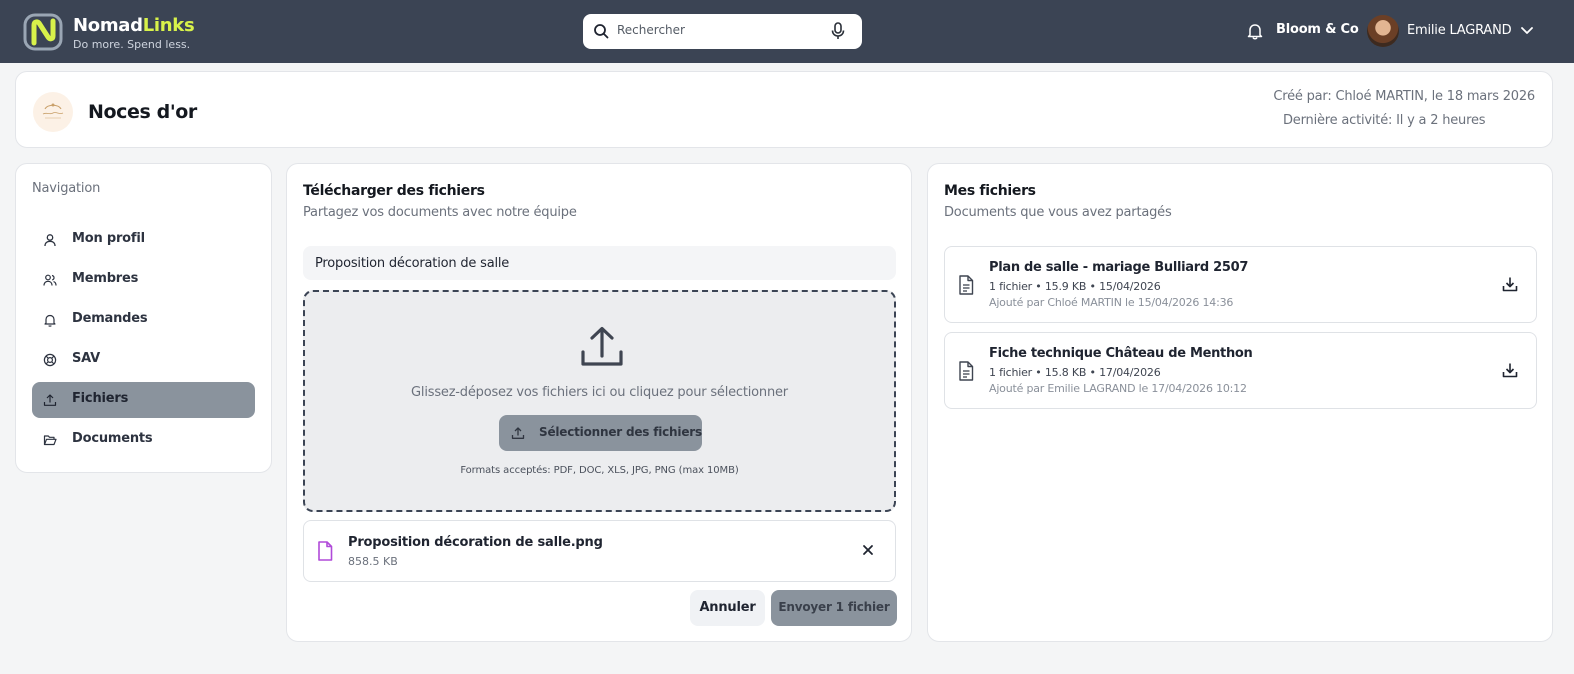  I want to click on file-meta: 1 fichier • 15.8 KB • 17/04/2026, so click(1075, 372).